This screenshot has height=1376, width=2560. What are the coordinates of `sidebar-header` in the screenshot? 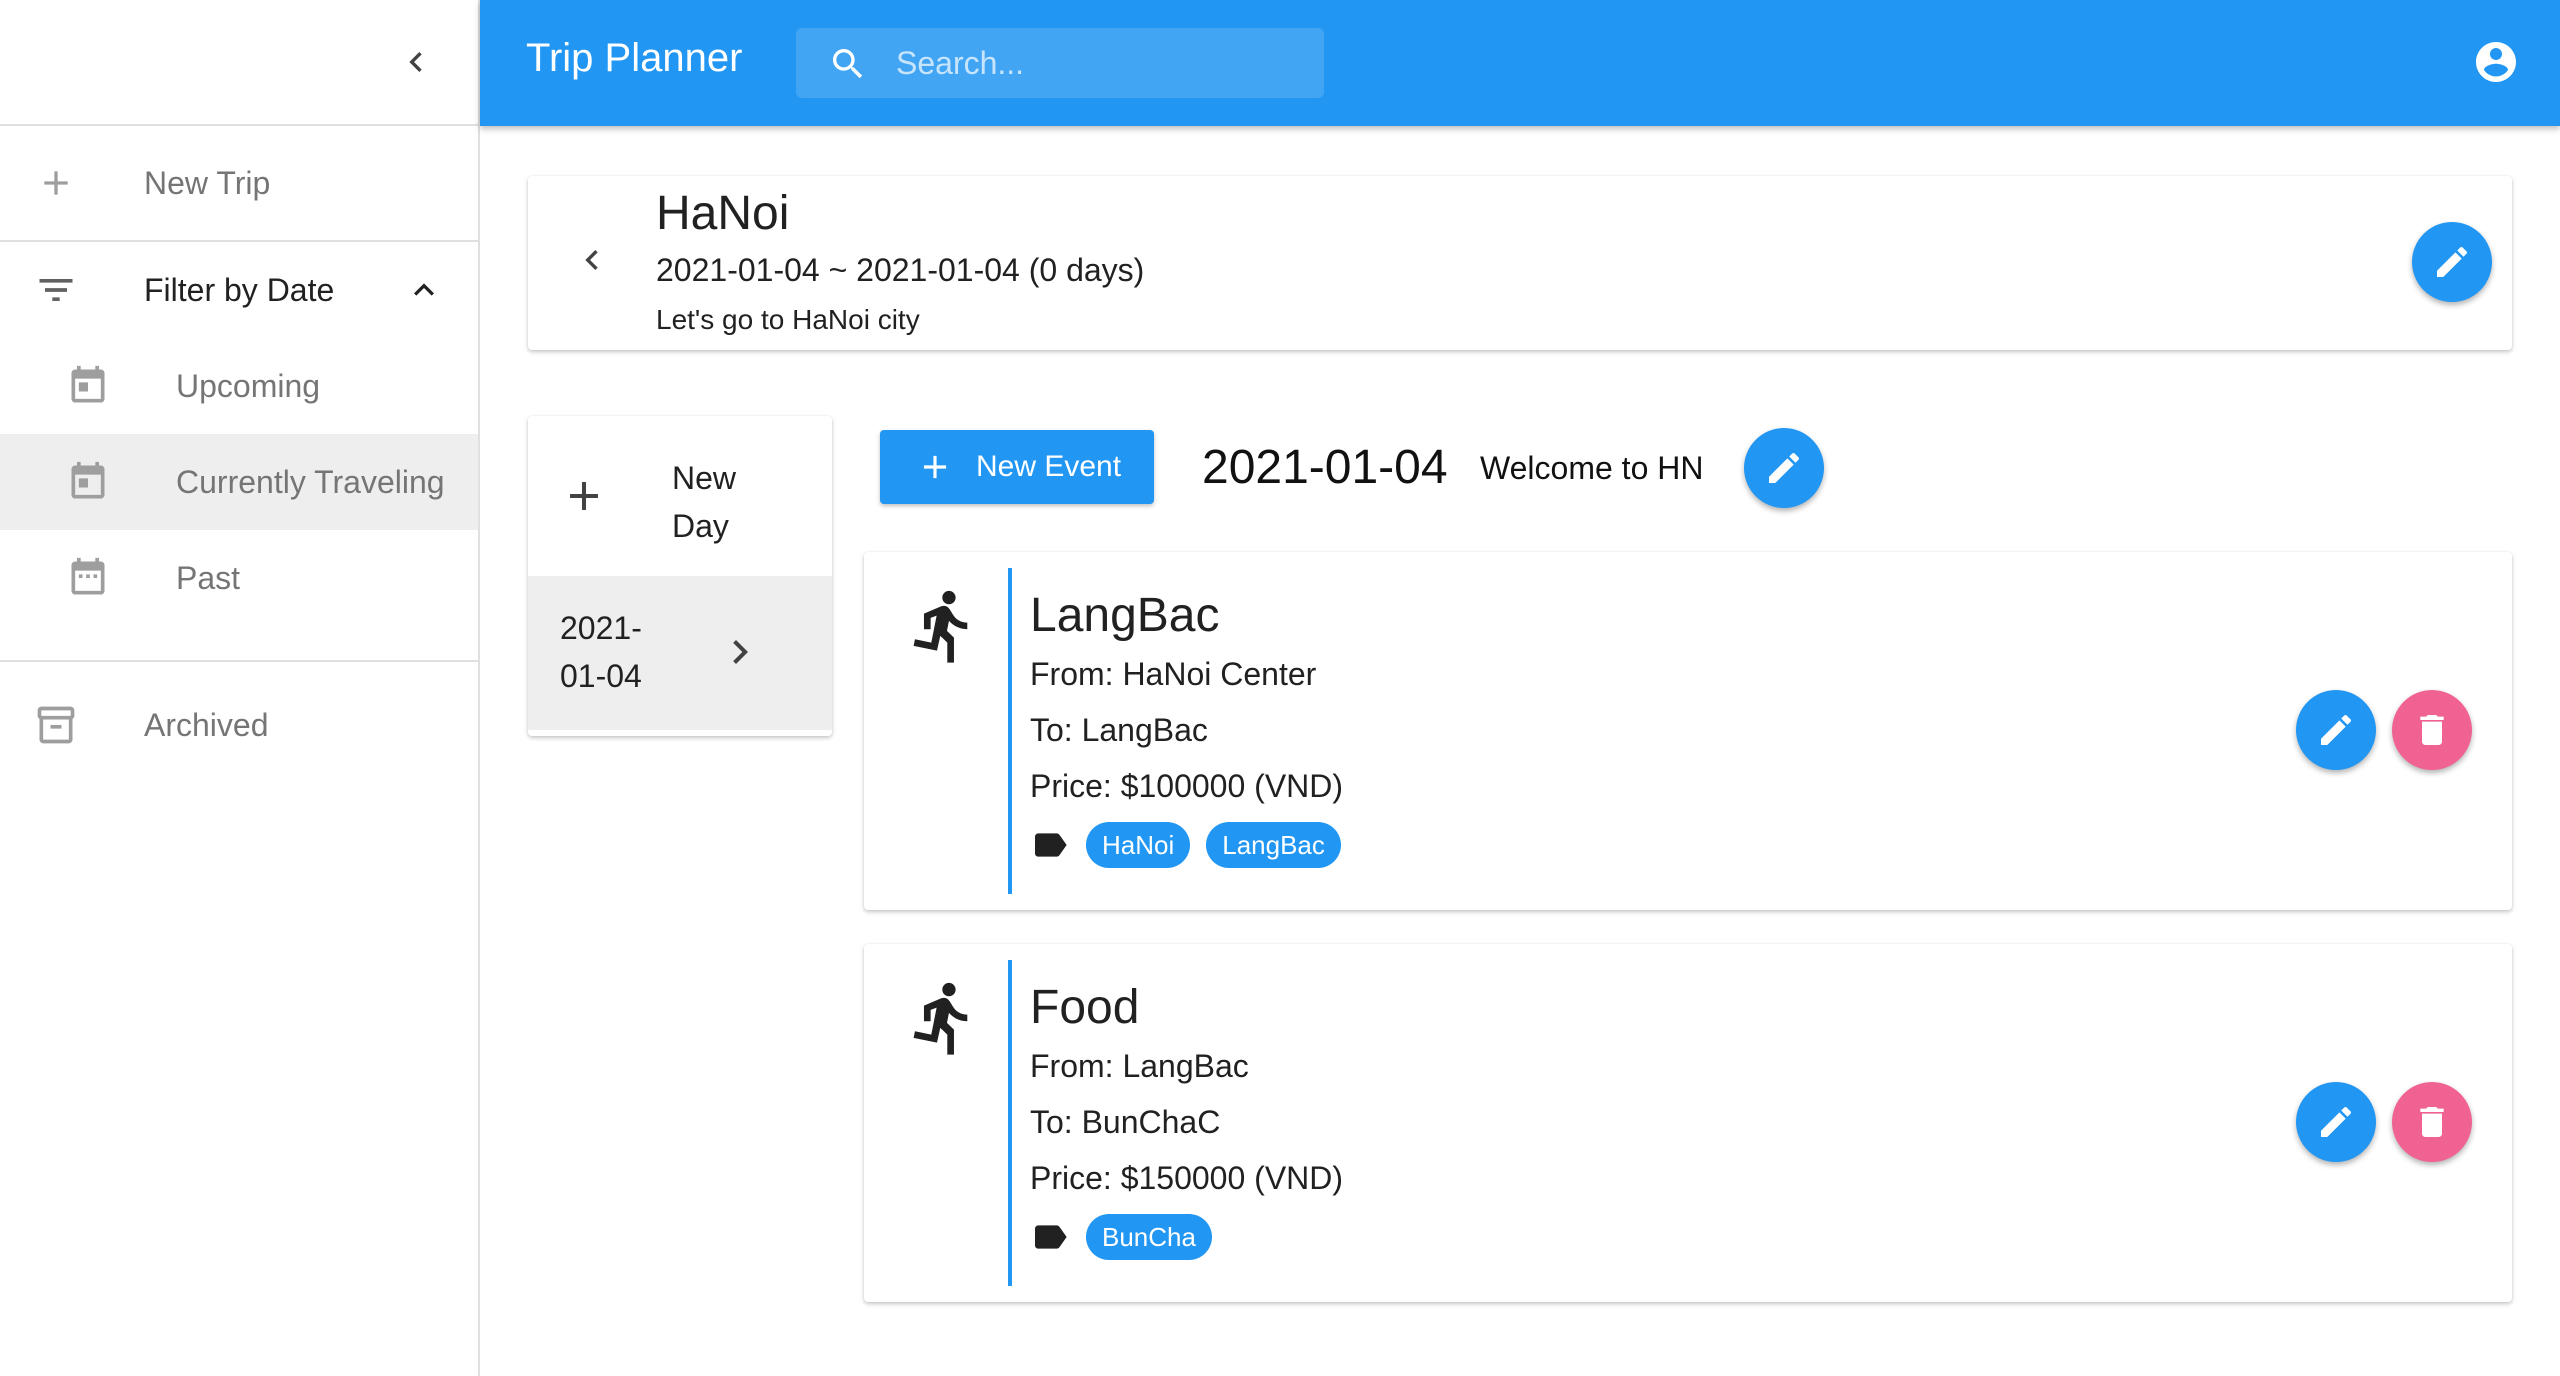 It's located at (239, 63).